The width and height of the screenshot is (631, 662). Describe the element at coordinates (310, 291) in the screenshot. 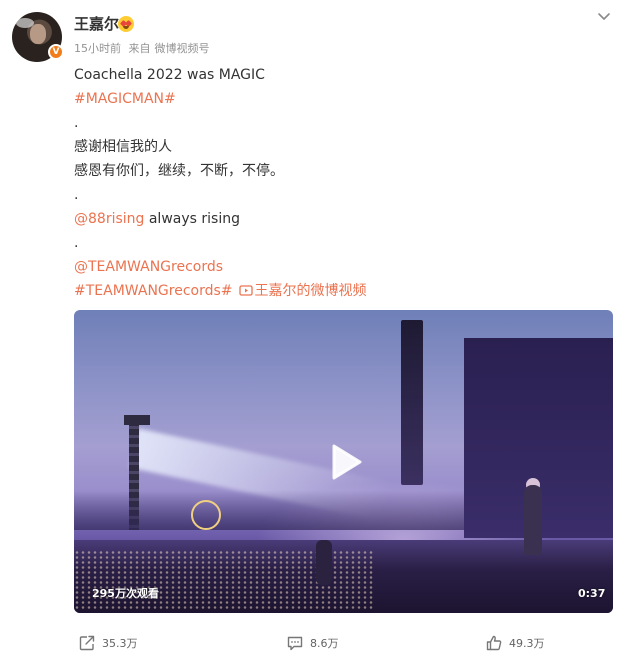

I see `video-link-label: 王嘉尔的微博视频` at that location.